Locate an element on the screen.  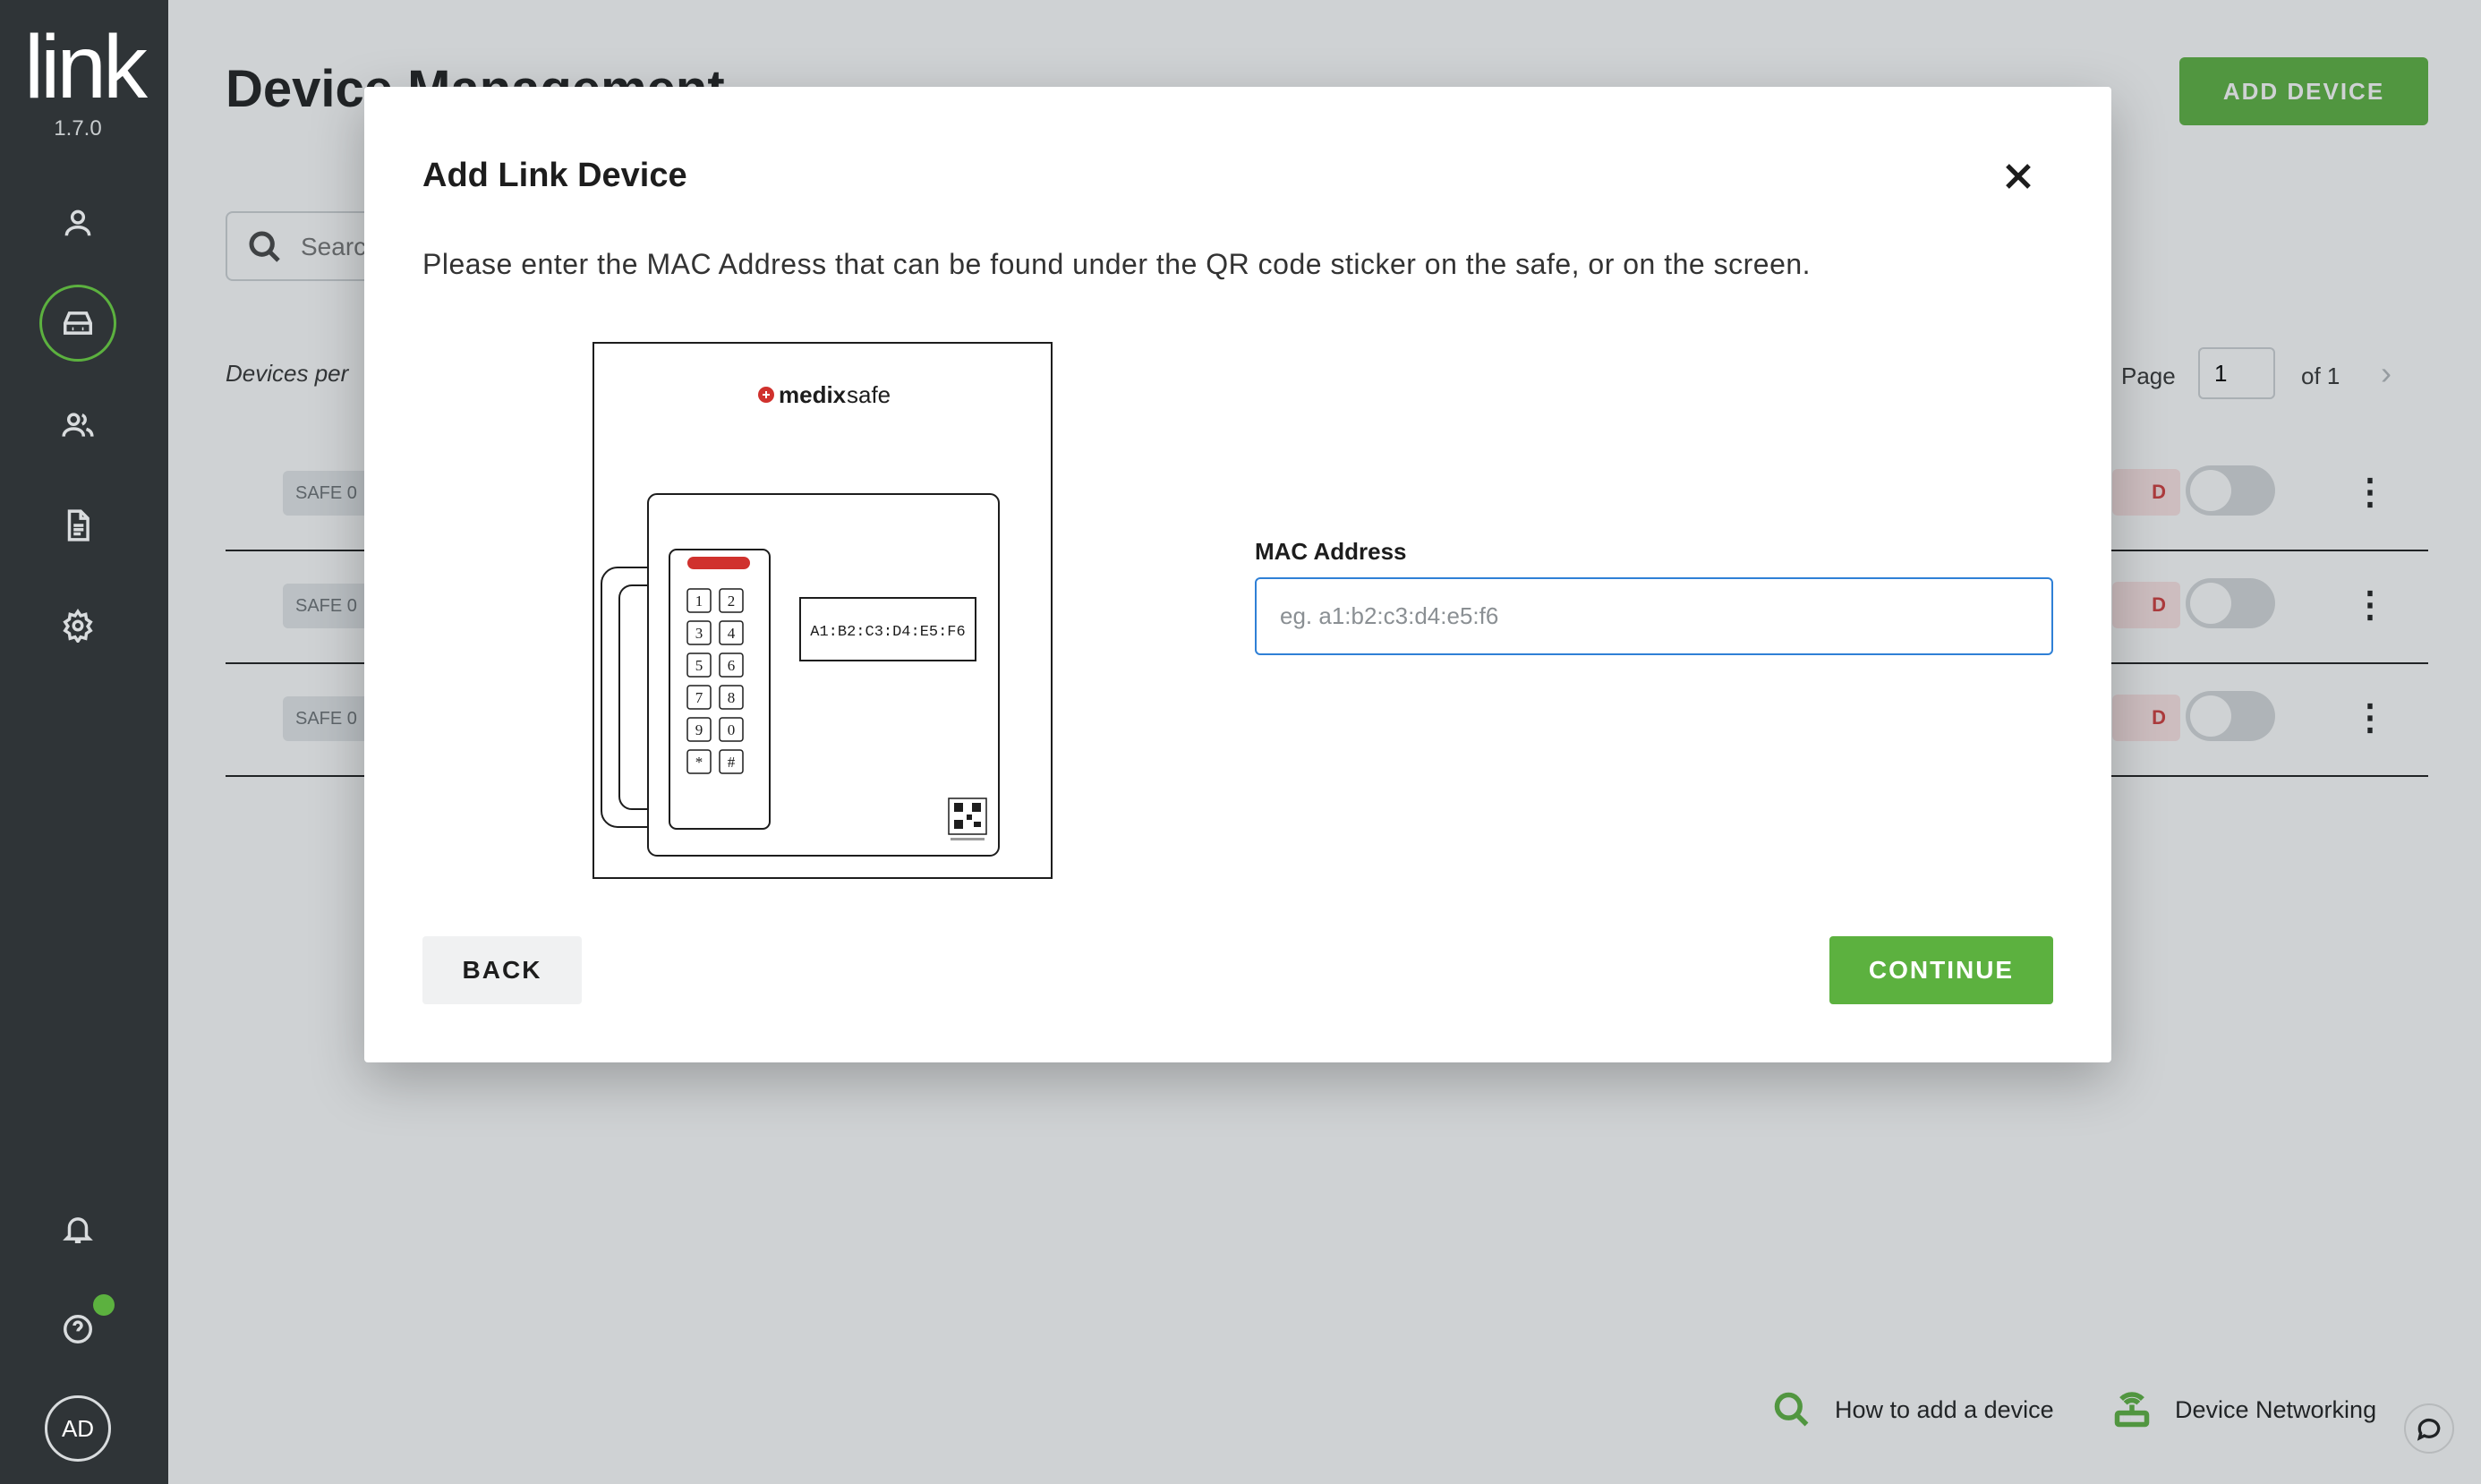
gear-icon is located at coordinates (78, 626).